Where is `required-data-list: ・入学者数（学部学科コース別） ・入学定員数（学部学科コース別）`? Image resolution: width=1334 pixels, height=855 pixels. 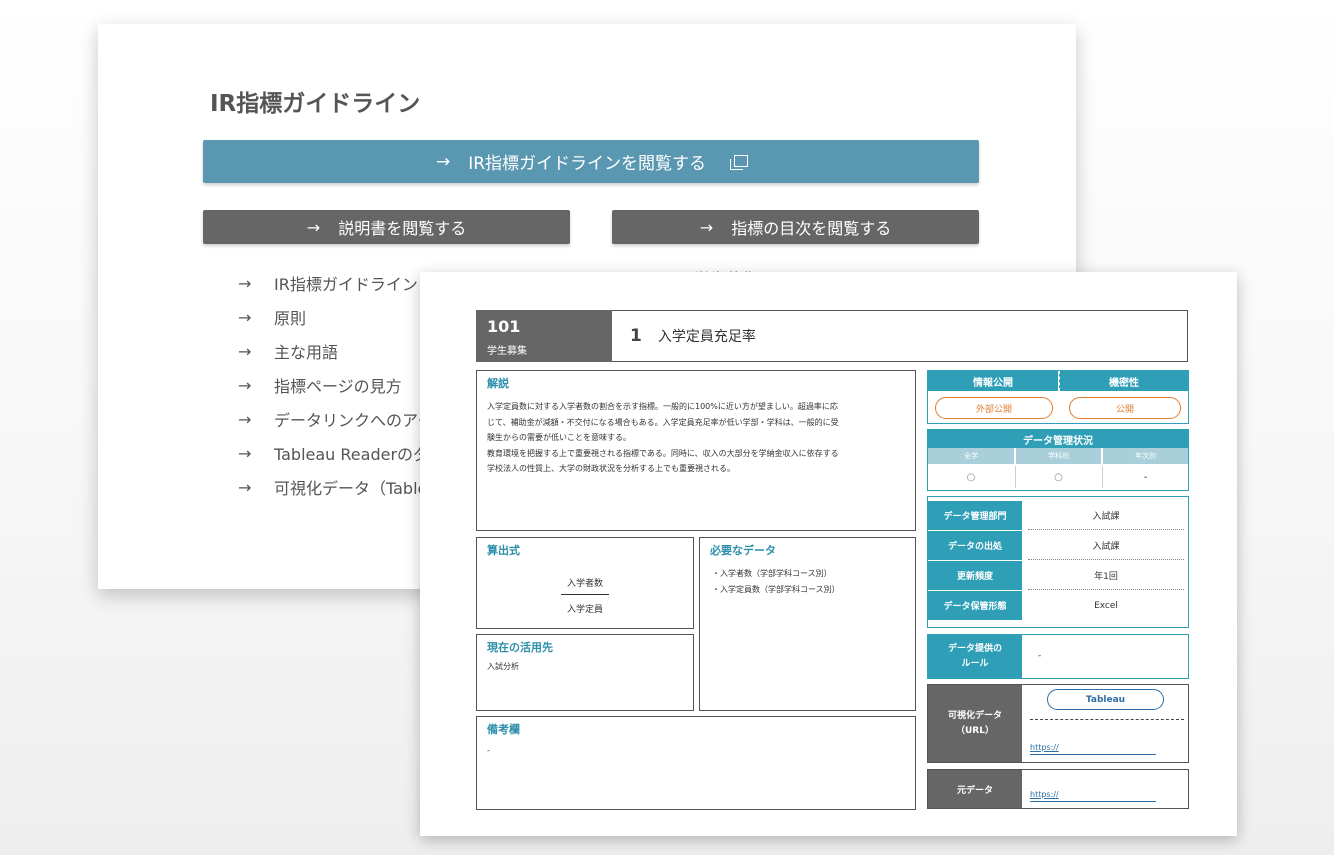 required-data-list: ・入学者数（学部学科コース別） ・入学定員数（学部学科コース別） is located at coordinates (776, 581).